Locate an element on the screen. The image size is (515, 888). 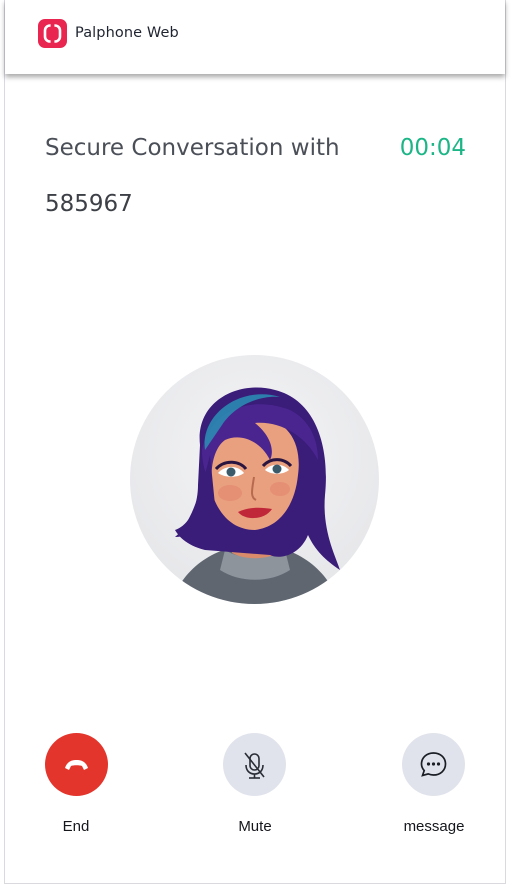
contact-avatar is located at coordinates (254, 479).